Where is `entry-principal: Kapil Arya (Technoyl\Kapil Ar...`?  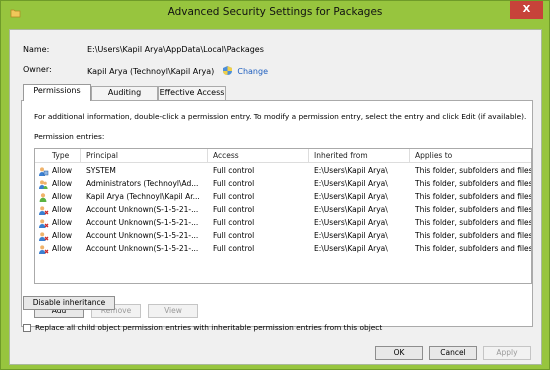 entry-principal: Kapil Arya (Technoyl\Kapil Ar... is located at coordinates (143, 196).